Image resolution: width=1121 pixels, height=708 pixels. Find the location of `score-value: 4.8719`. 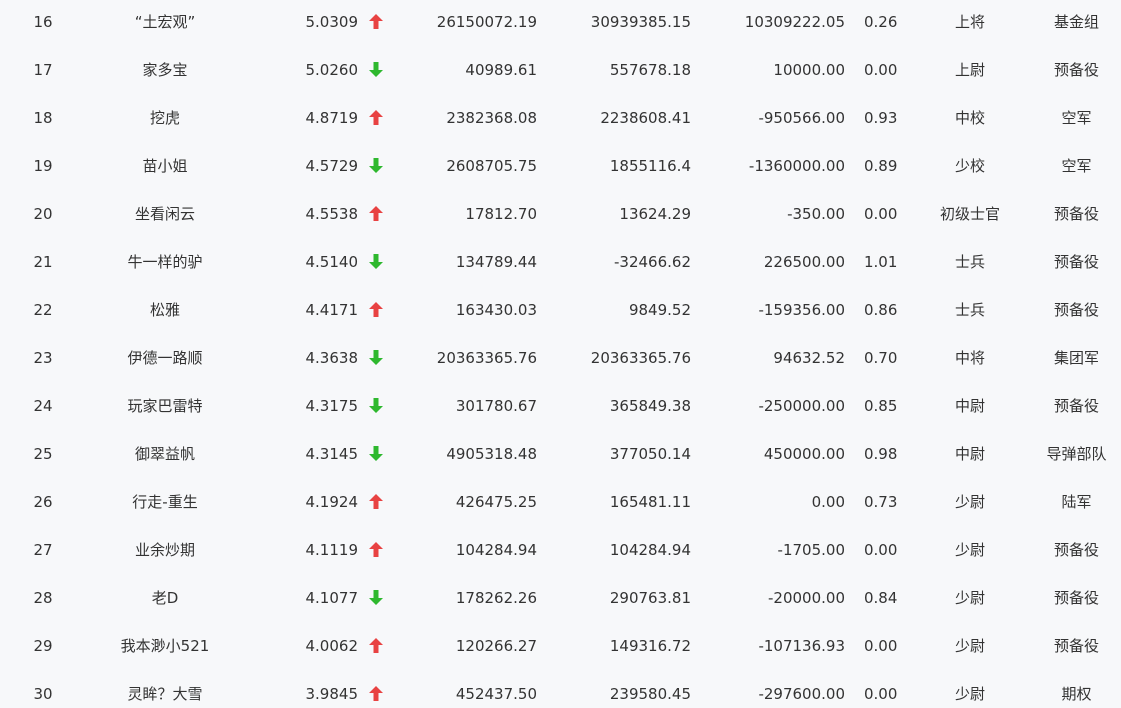

score-value: 4.8719 is located at coordinates (332, 118).